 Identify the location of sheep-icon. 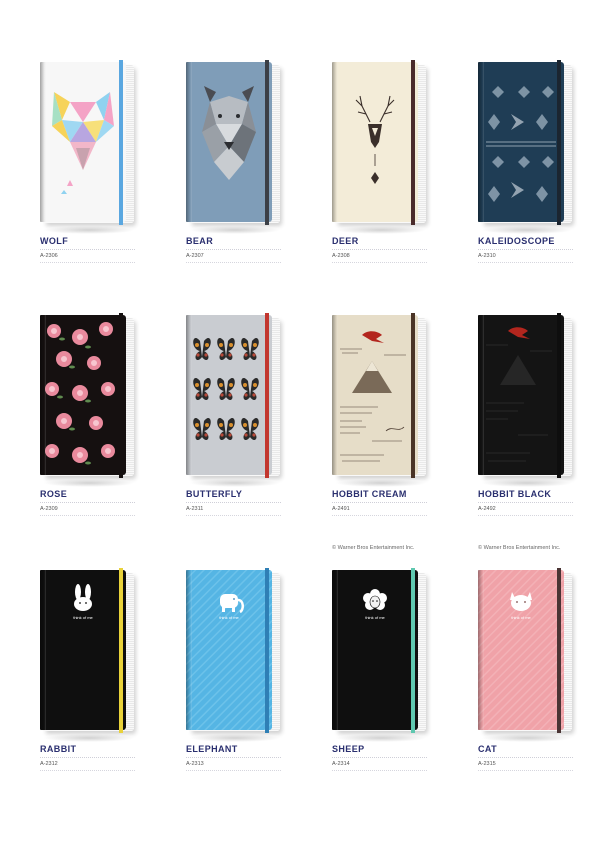
(375, 599).